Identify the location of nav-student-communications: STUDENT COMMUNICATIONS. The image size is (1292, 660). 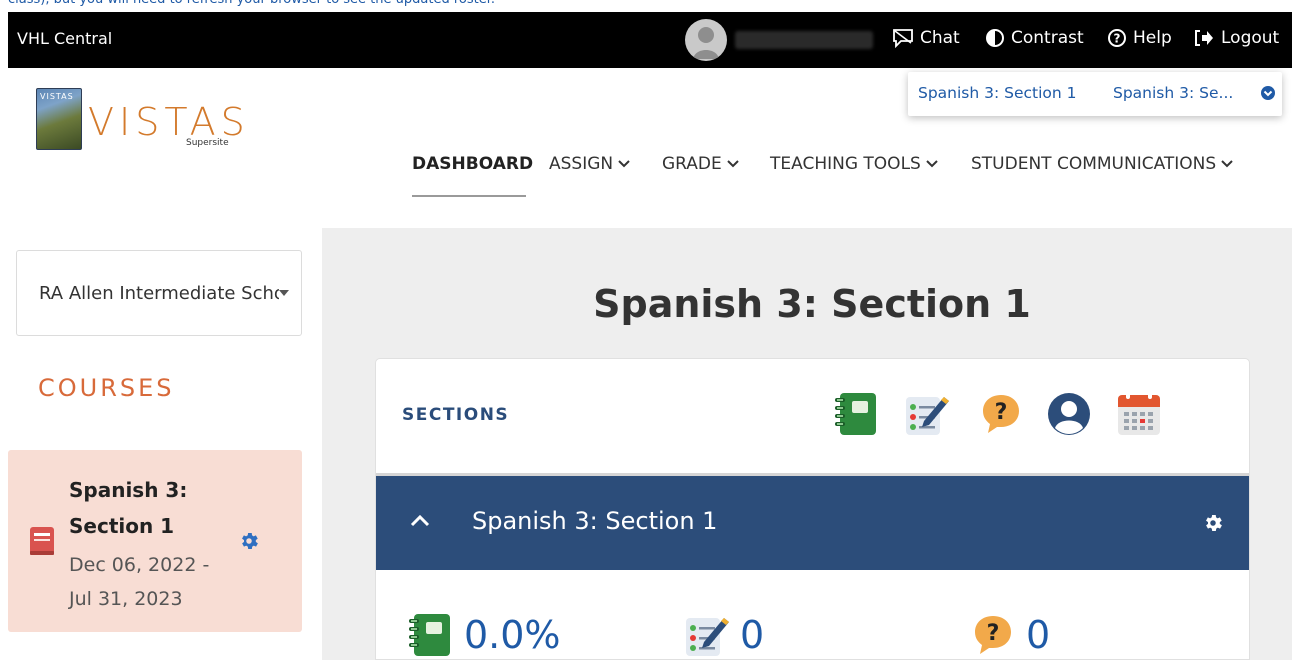
(1102, 164).